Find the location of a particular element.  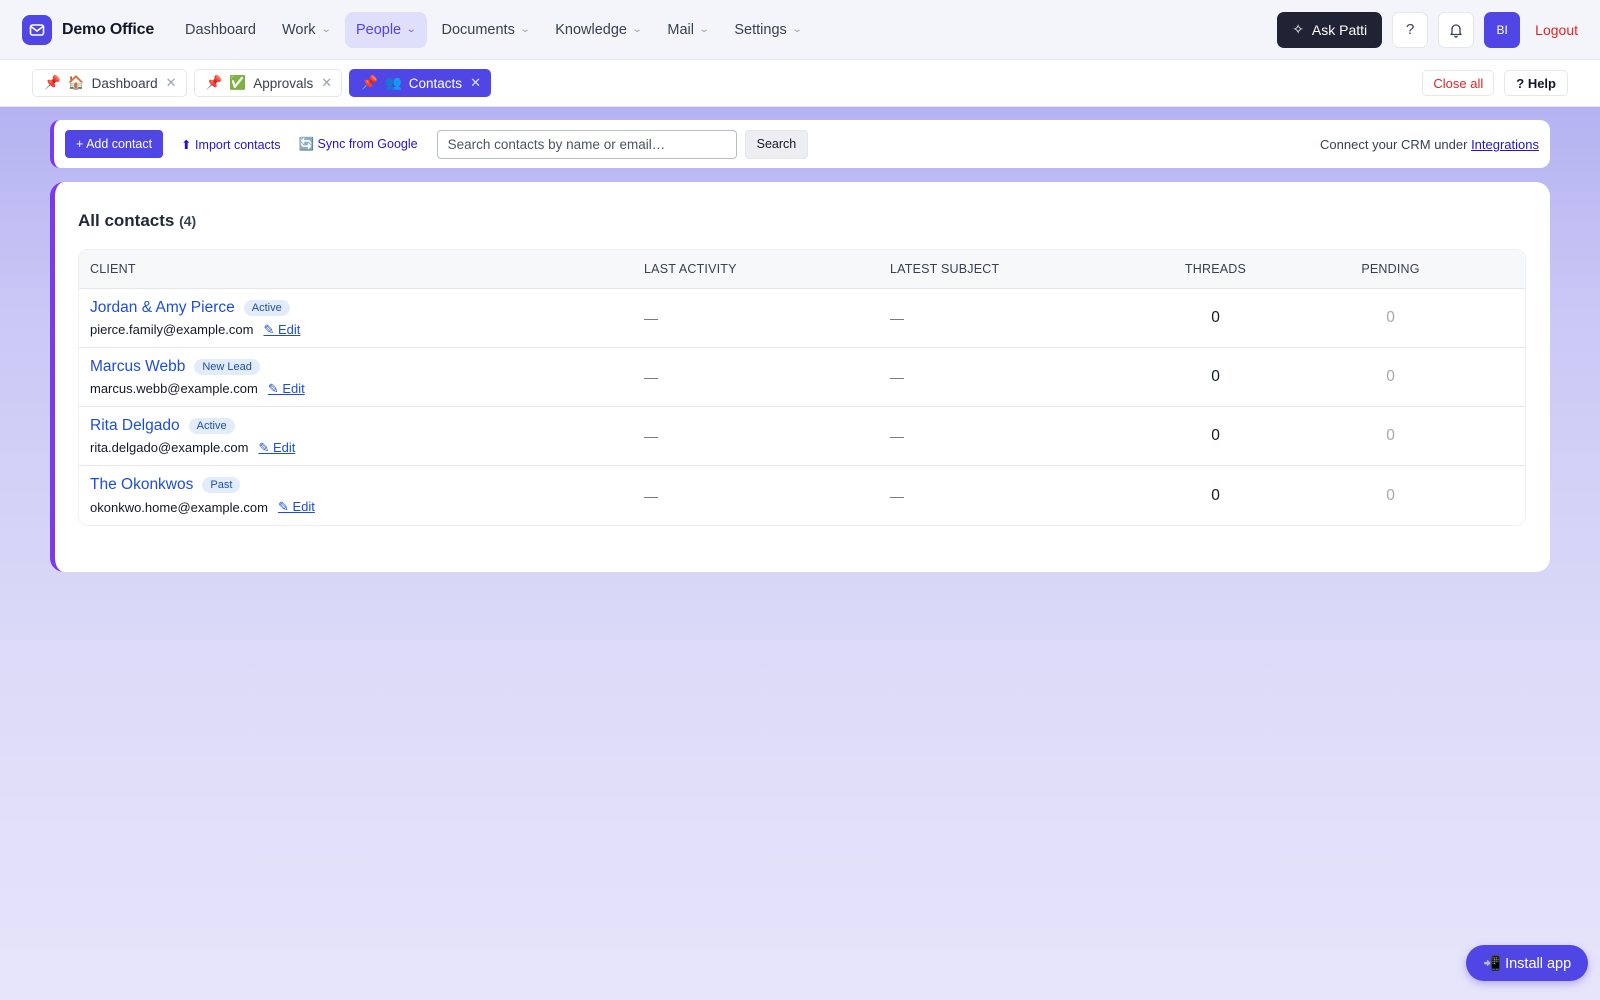

client-name-link: Jordan & Amy Pierce is located at coordinates (162, 308).